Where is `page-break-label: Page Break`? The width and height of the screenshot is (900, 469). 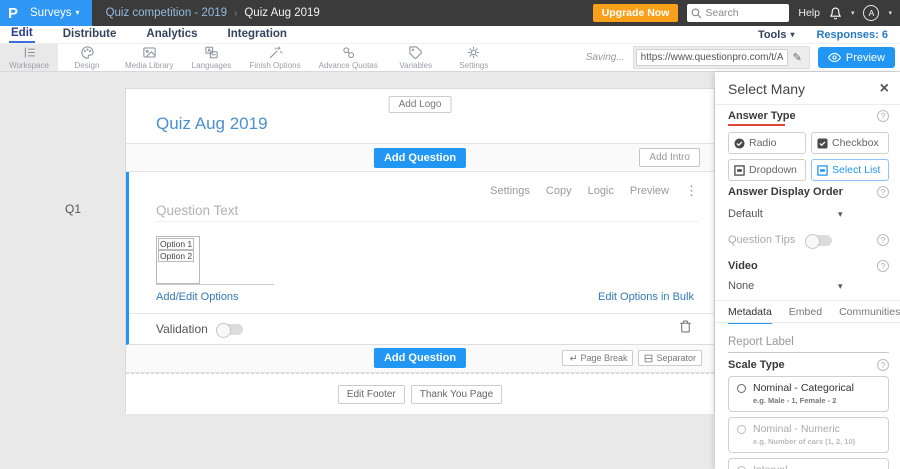 page-break-label: Page Break is located at coordinates (604, 358).